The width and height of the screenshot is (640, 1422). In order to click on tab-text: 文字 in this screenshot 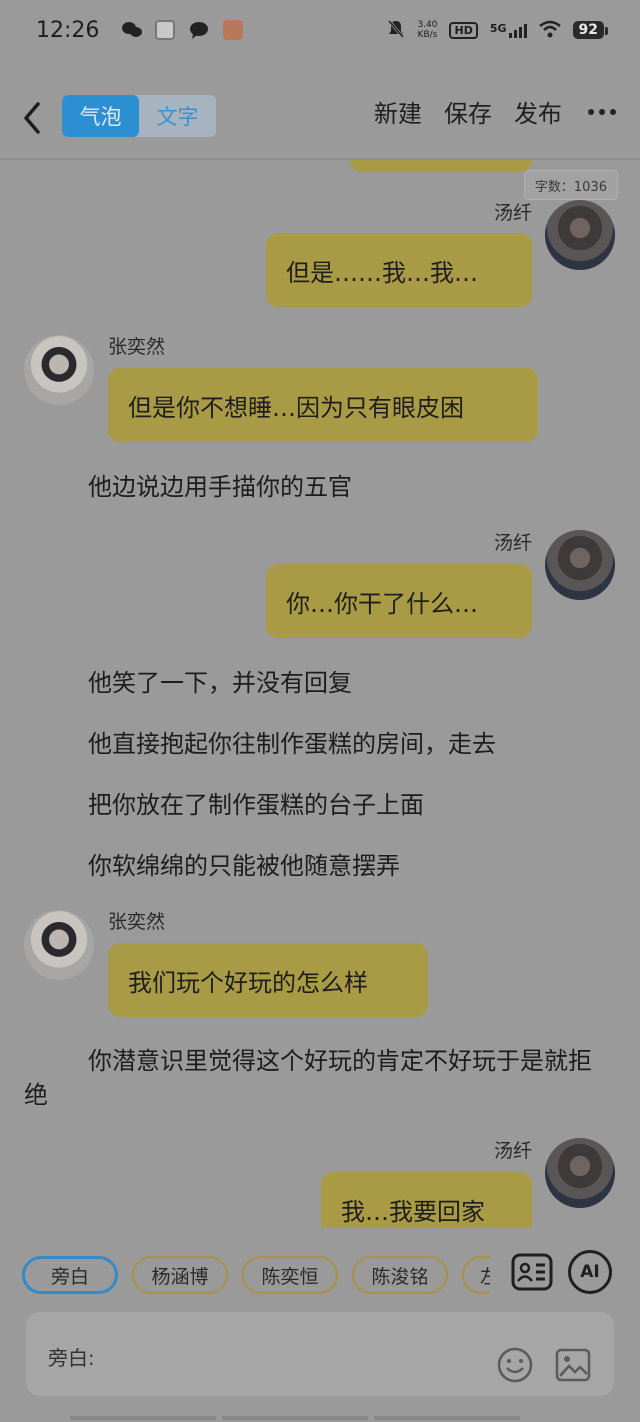, I will do `click(177, 116)`.